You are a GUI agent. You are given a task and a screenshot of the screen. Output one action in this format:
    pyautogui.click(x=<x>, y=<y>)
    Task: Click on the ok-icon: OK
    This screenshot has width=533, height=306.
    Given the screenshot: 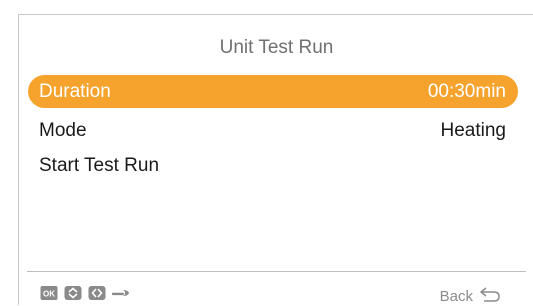 What is the action you would take?
    pyautogui.click(x=49, y=293)
    